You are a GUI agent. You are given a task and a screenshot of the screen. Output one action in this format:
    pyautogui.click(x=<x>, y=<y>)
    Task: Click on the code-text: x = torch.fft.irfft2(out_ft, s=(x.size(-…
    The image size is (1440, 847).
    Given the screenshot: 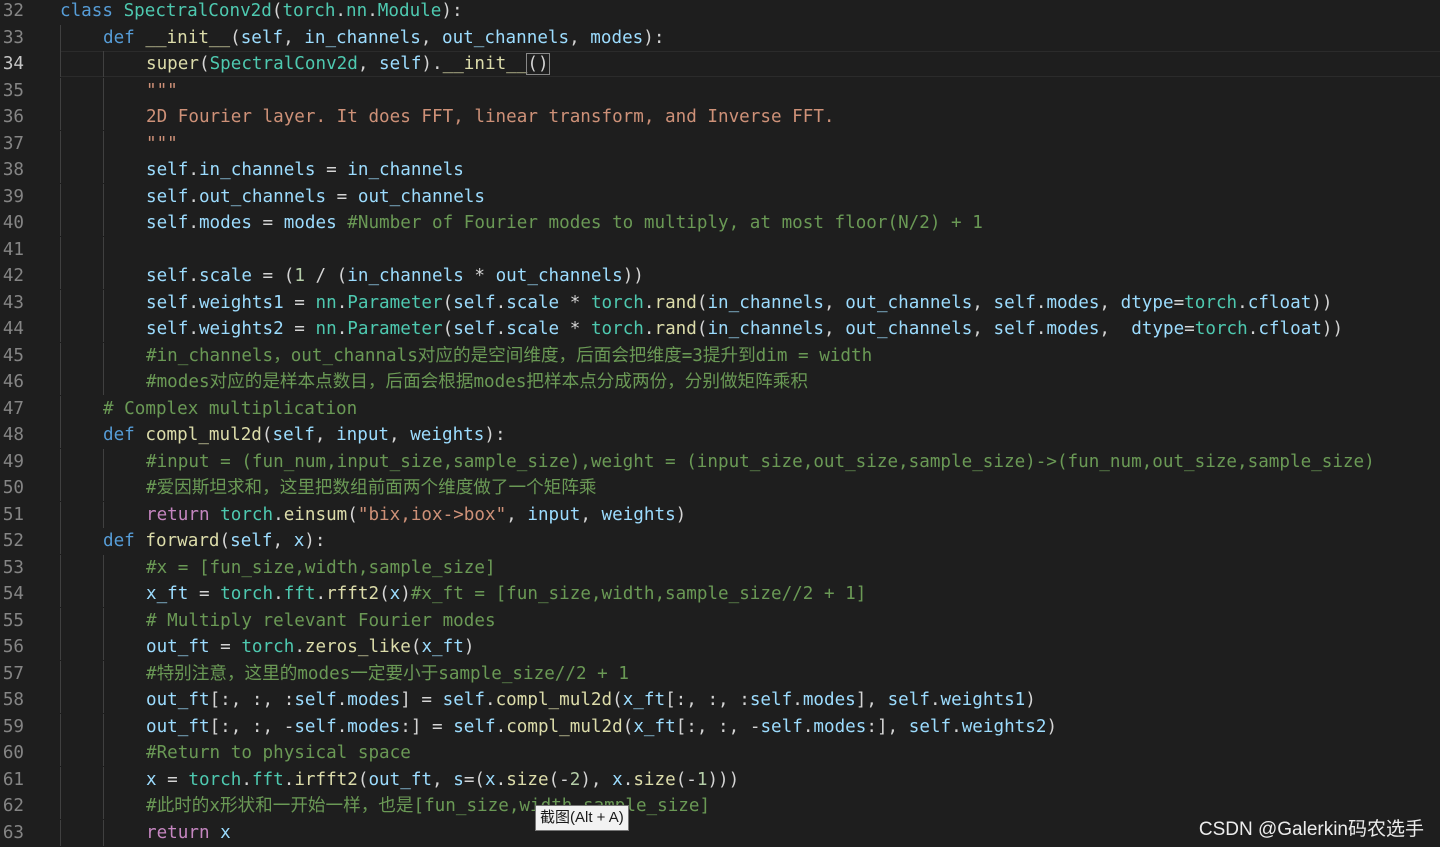 What is the action you would take?
    pyautogui.click(x=442, y=780)
    